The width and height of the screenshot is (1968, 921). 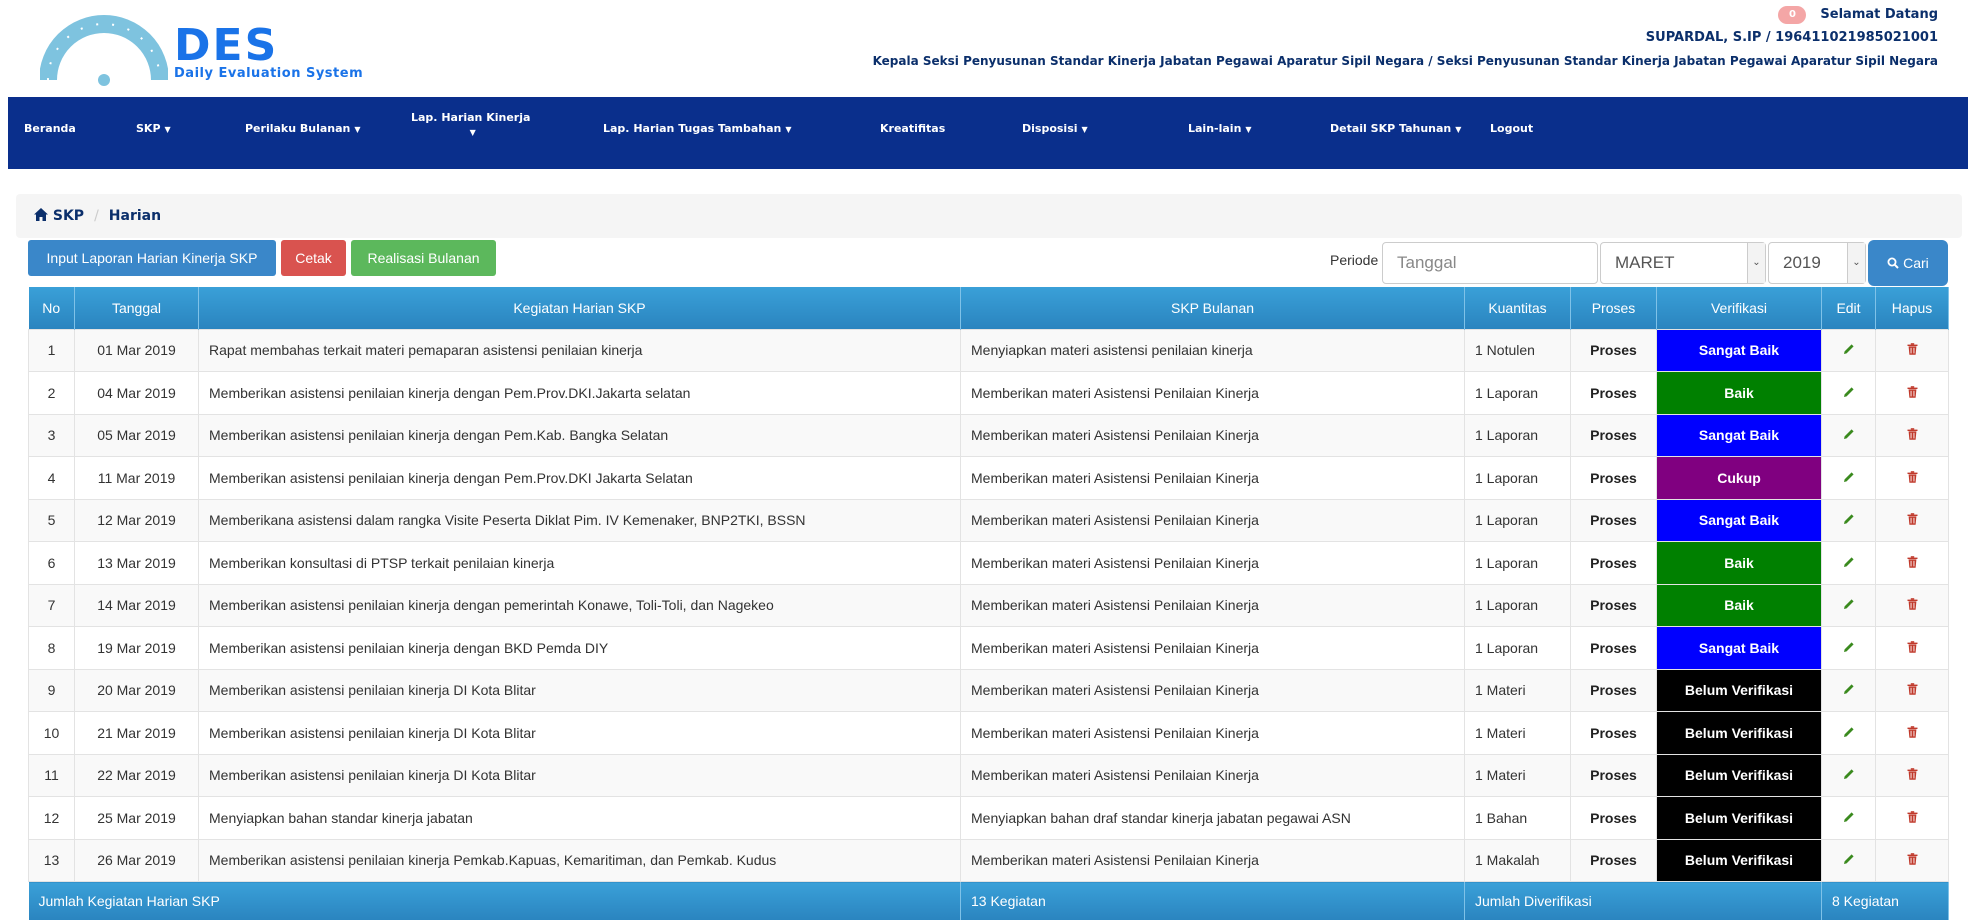 What do you see at coordinates (51, 520) in the screenshot?
I see `row-no: 5` at bounding box center [51, 520].